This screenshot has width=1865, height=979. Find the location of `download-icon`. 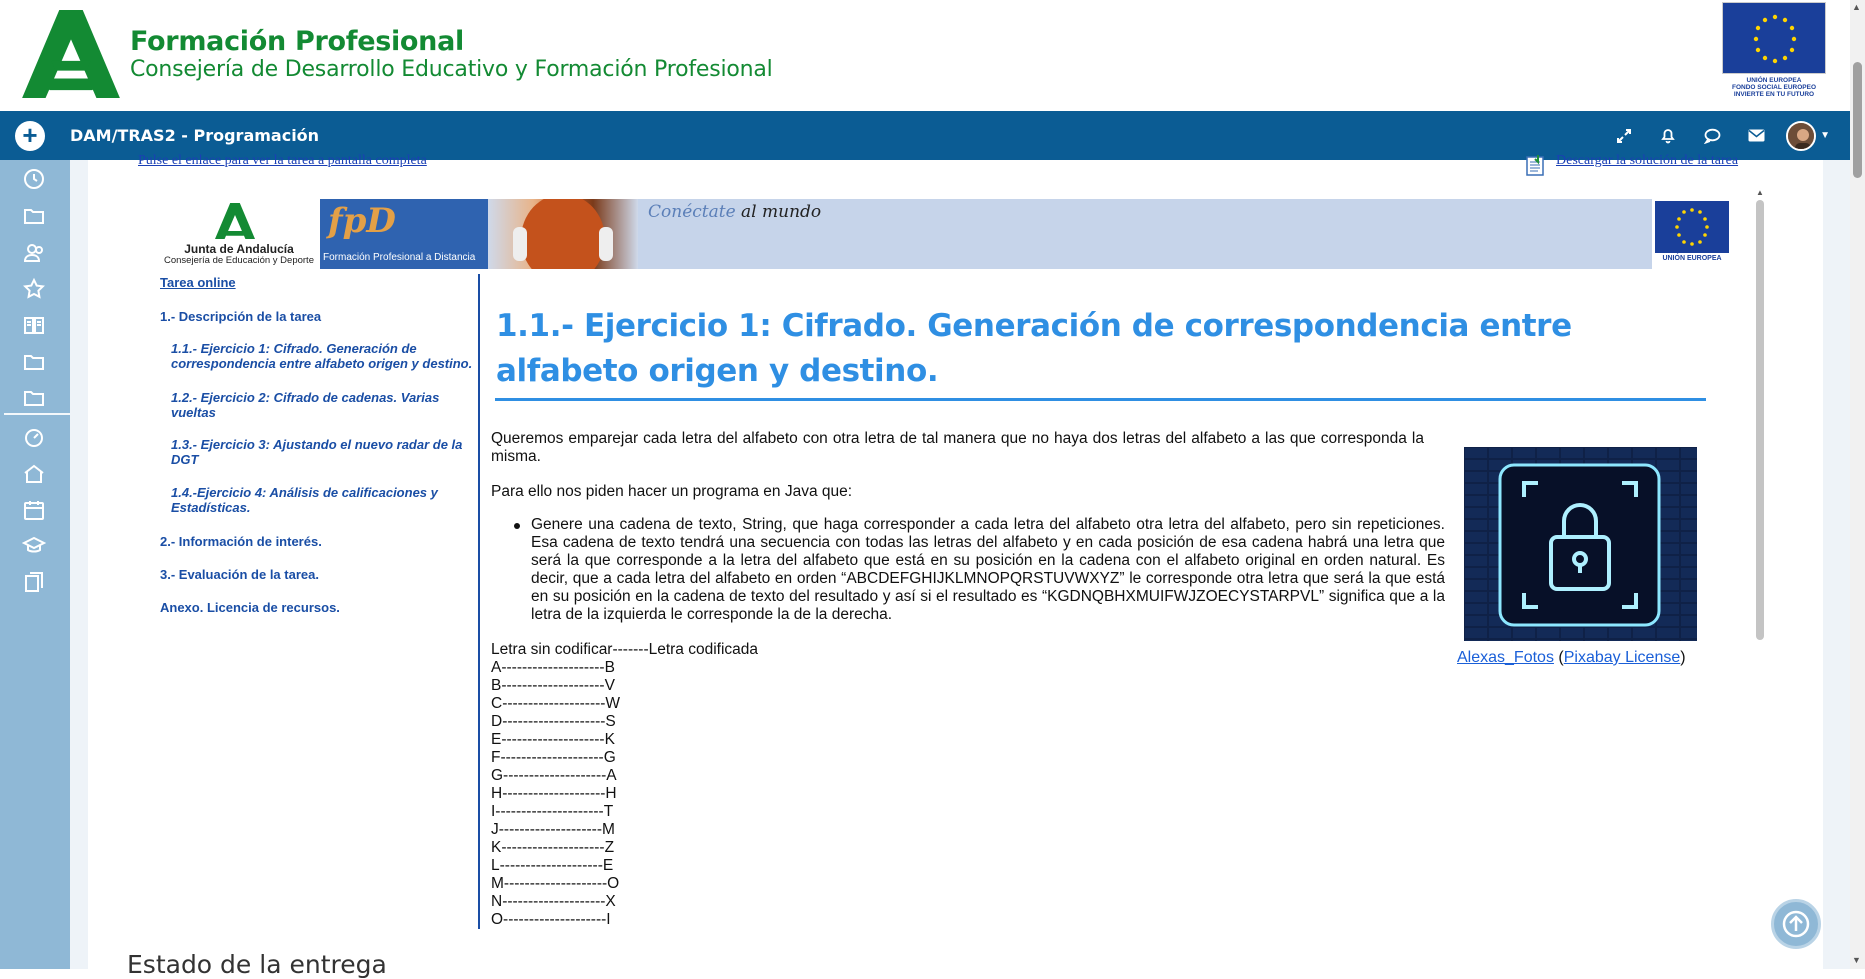

download-icon is located at coordinates (1536, 165).